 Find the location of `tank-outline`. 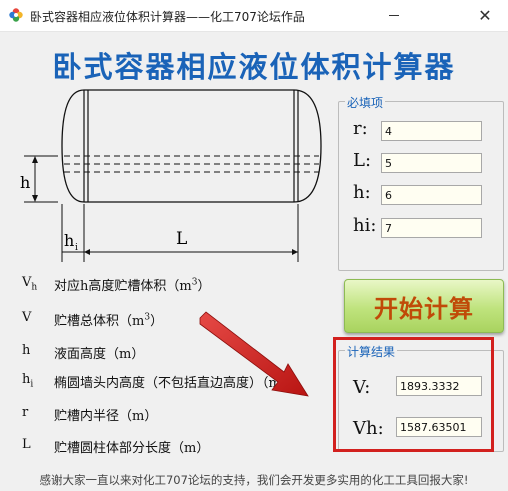

tank-outline is located at coordinates (191, 146).